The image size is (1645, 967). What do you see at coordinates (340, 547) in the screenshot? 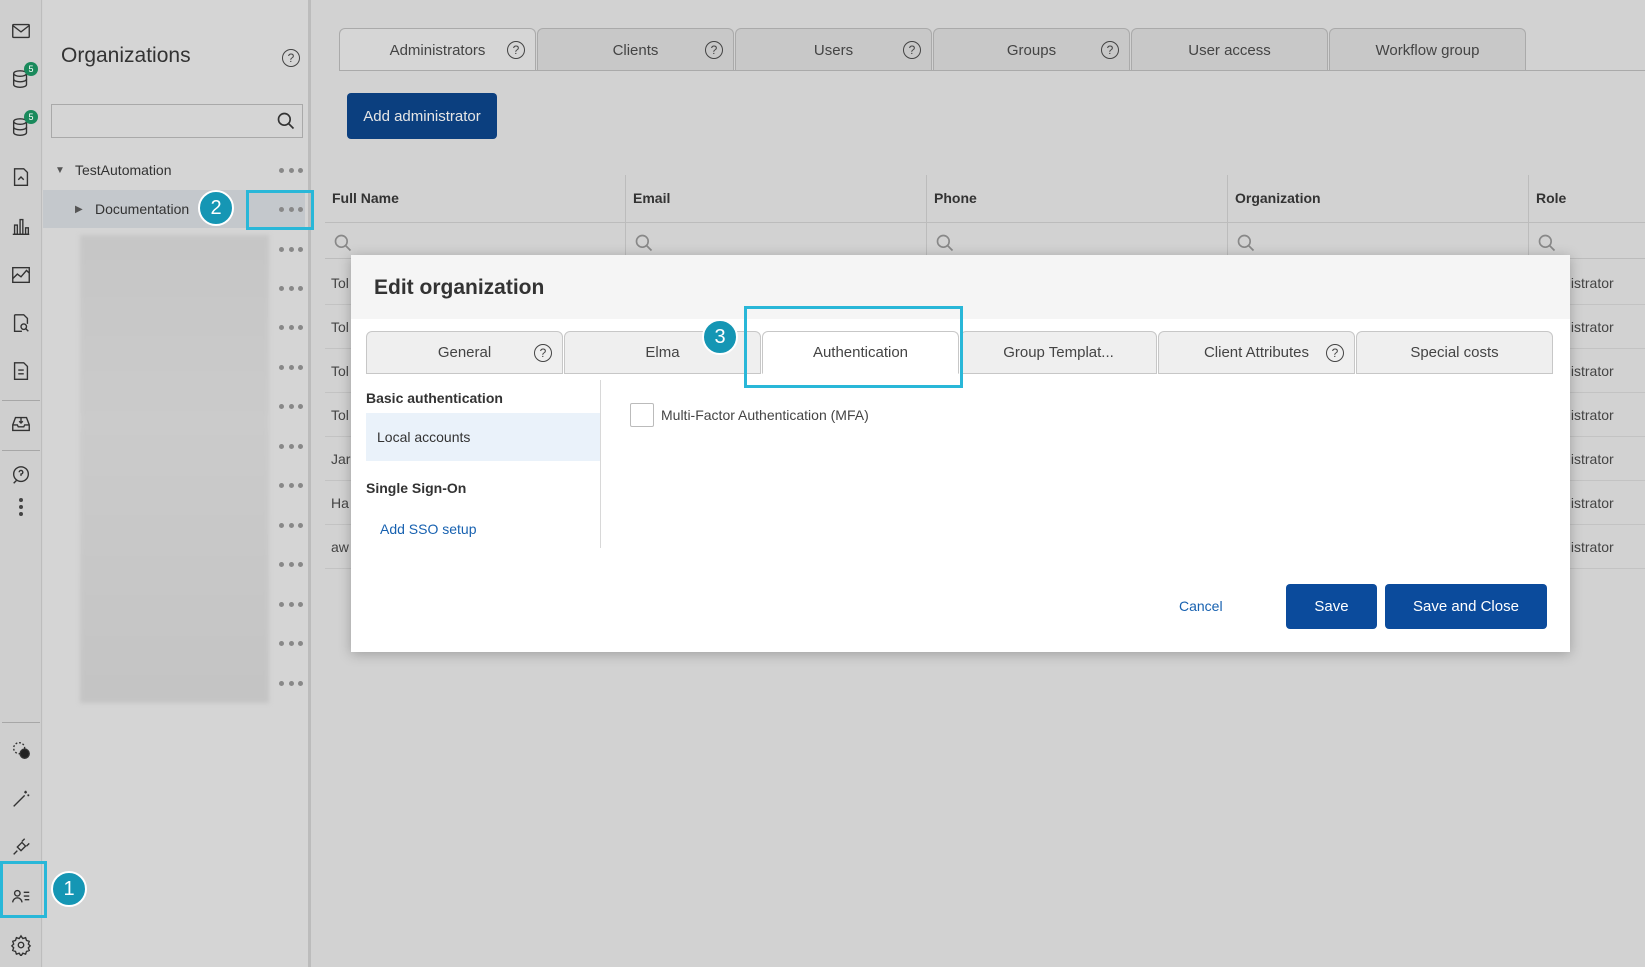
I see `cell-full-name: aw` at bounding box center [340, 547].